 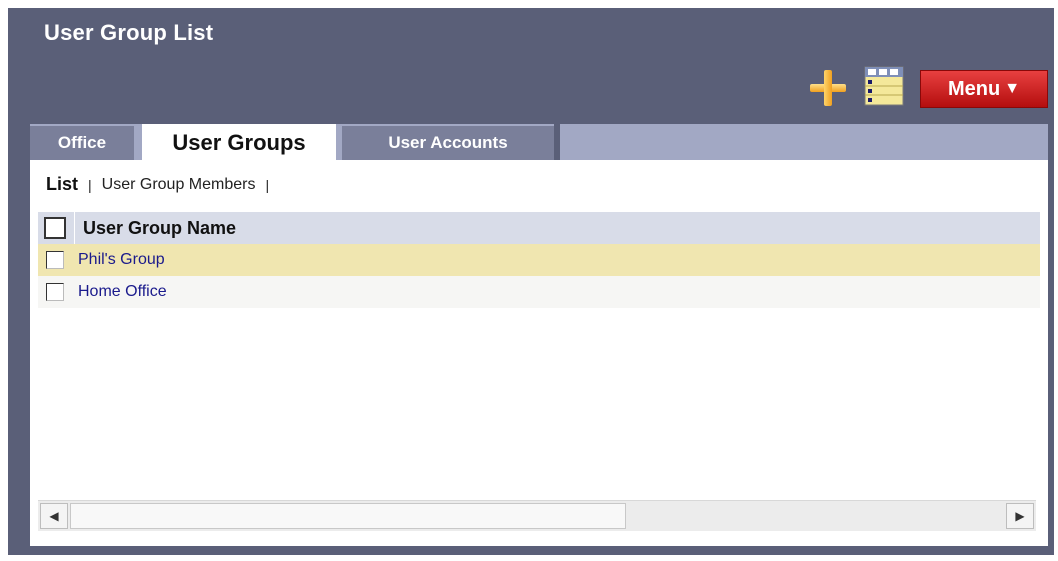 What do you see at coordinates (448, 143) in the screenshot?
I see `tab-user-accounts: User Accounts` at bounding box center [448, 143].